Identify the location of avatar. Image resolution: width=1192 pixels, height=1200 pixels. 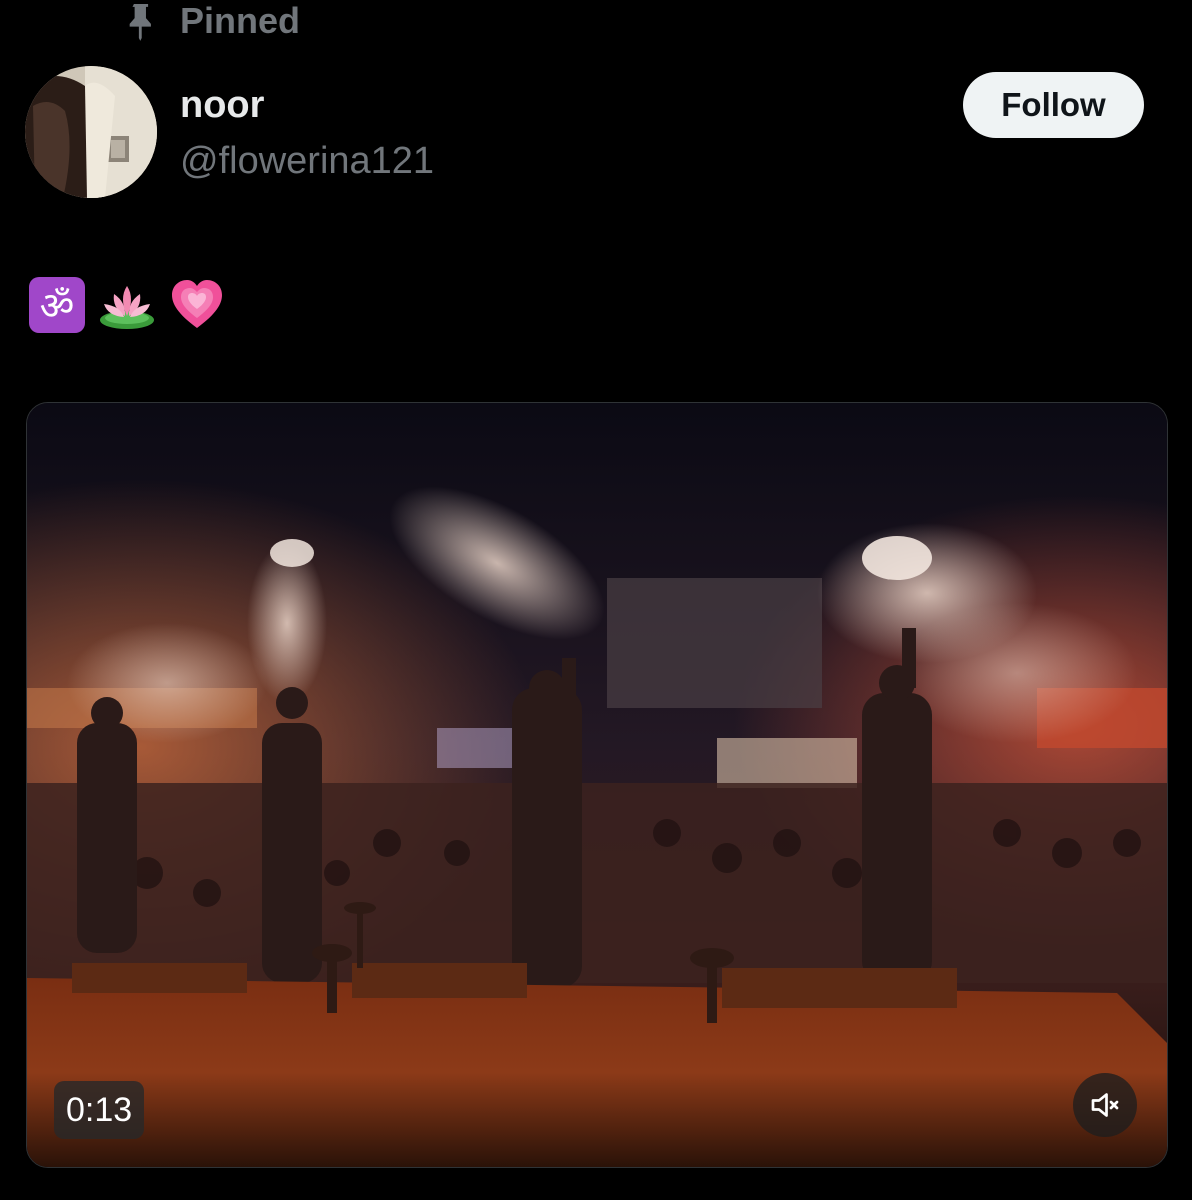
(91, 132).